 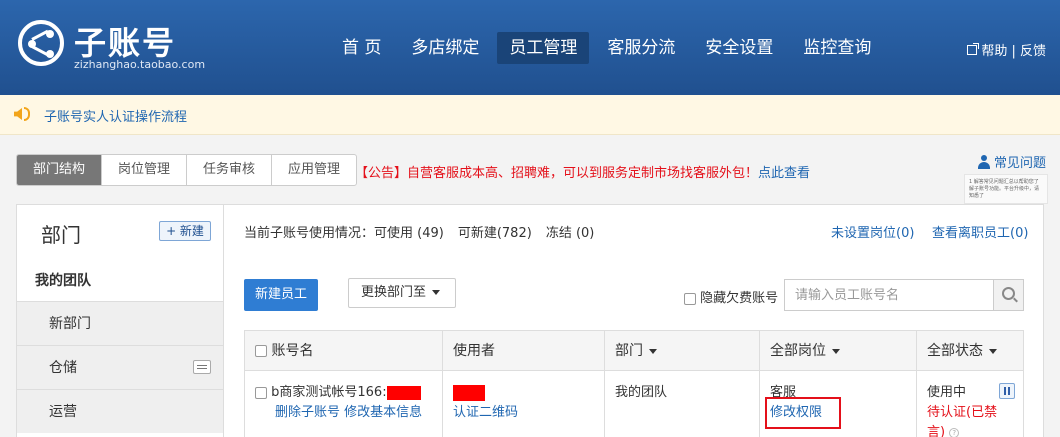 What do you see at coordinates (641, 392) in the screenshot?
I see `row-department: 我的团队` at bounding box center [641, 392].